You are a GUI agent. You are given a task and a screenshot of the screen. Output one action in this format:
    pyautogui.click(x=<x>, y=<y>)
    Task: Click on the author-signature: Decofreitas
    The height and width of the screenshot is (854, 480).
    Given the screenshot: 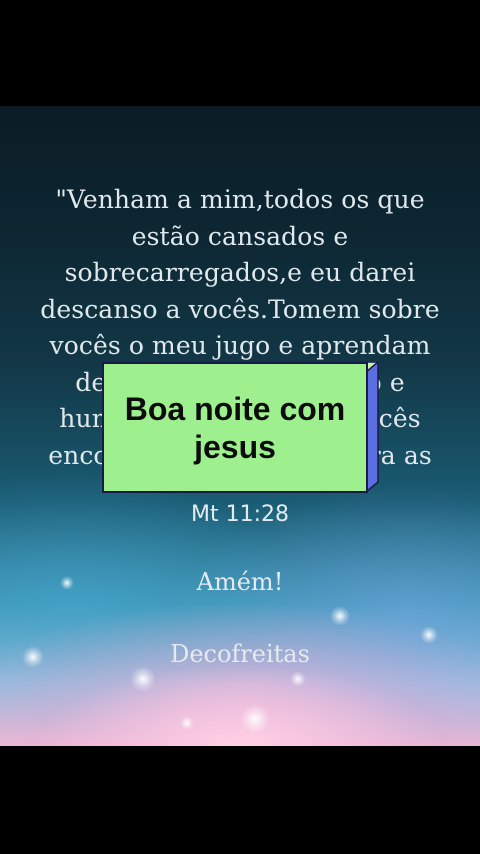 What is the action you would take?
    pyautogui.click(x=240, y=654)
    